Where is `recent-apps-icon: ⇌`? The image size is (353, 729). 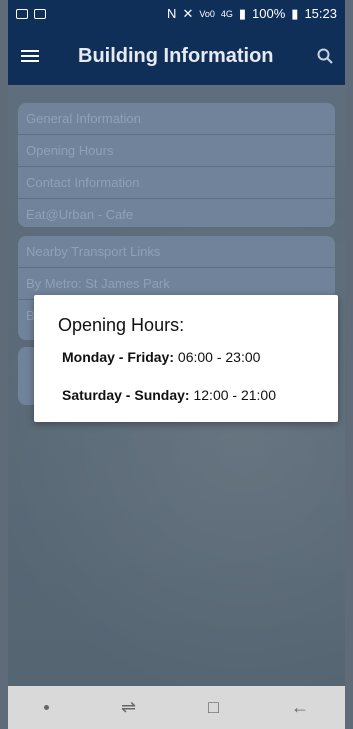
recent-apps-icon: ⇌ is located at coordinates (129, 707).